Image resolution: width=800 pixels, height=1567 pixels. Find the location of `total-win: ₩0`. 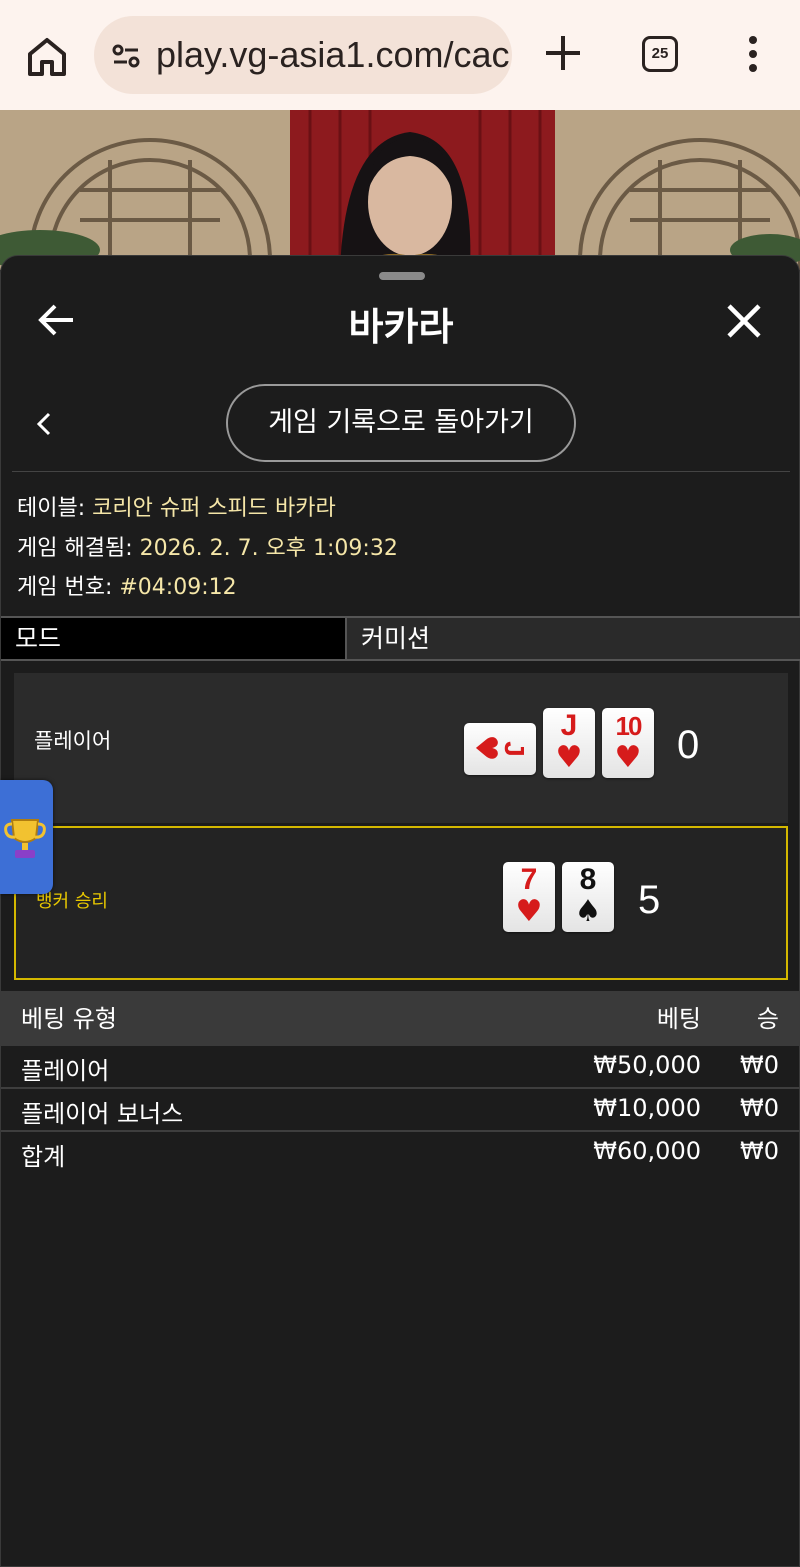

total-win: ₩0 is located at coordinates (759, 1151).